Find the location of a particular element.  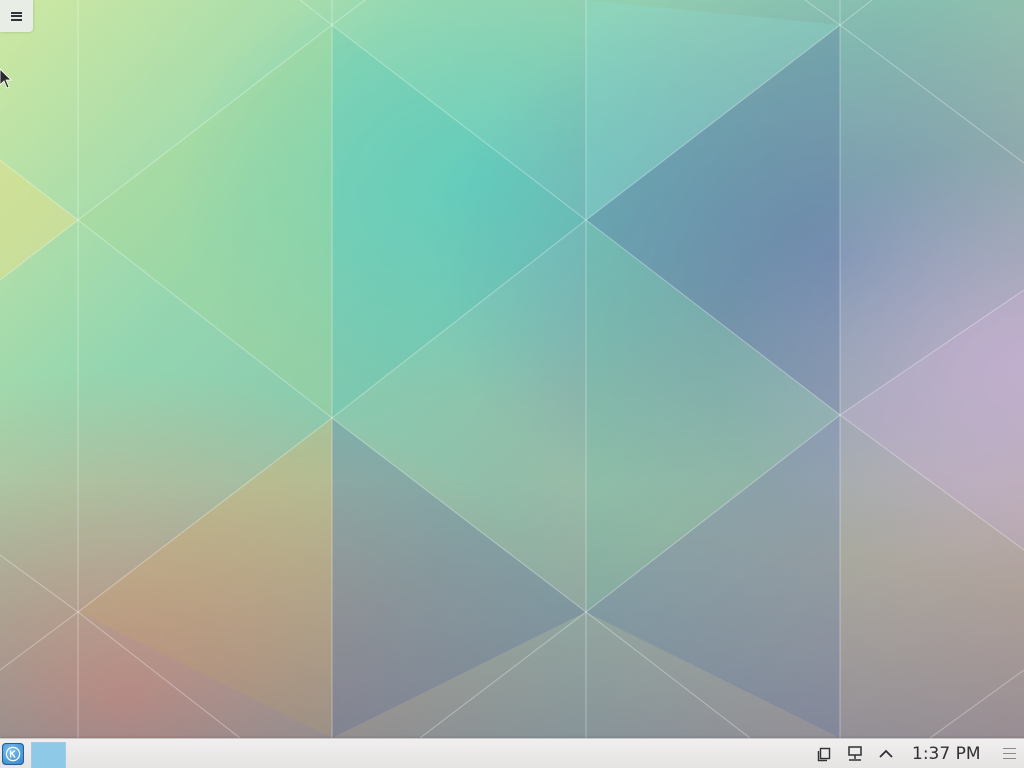

mouse-cursor-icon is located at coordinates (6, 78).